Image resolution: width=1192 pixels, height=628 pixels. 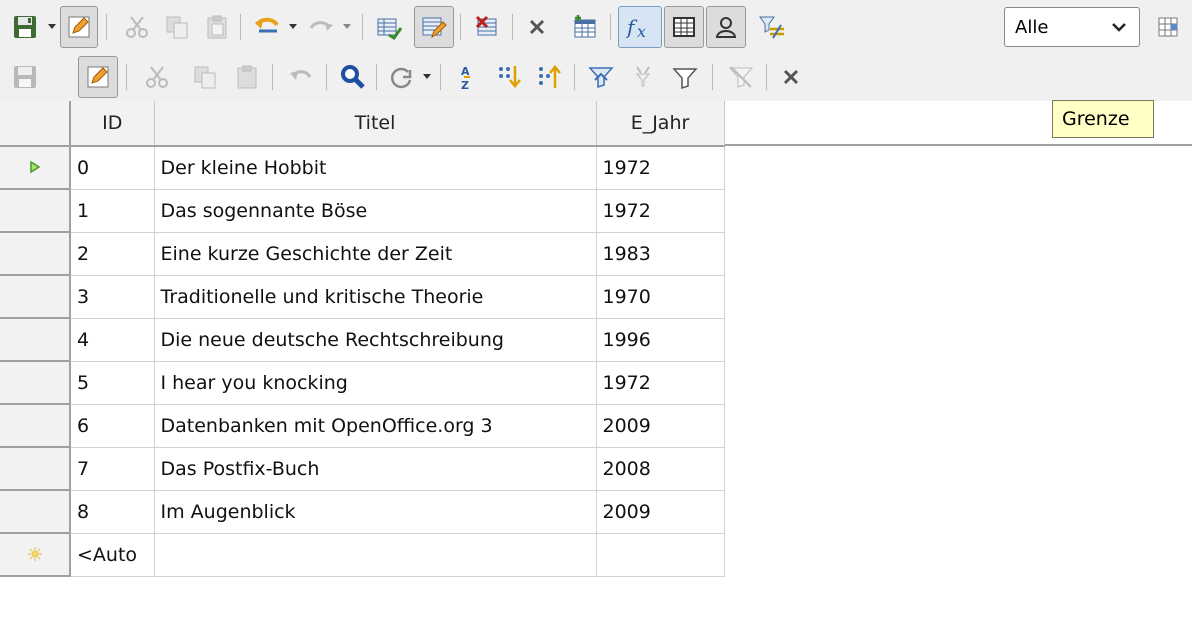 What do you see at coordinates (112, 555) in the screenshot?
I see `cell-id-new: <Auto` at bounding box center [112, 555].